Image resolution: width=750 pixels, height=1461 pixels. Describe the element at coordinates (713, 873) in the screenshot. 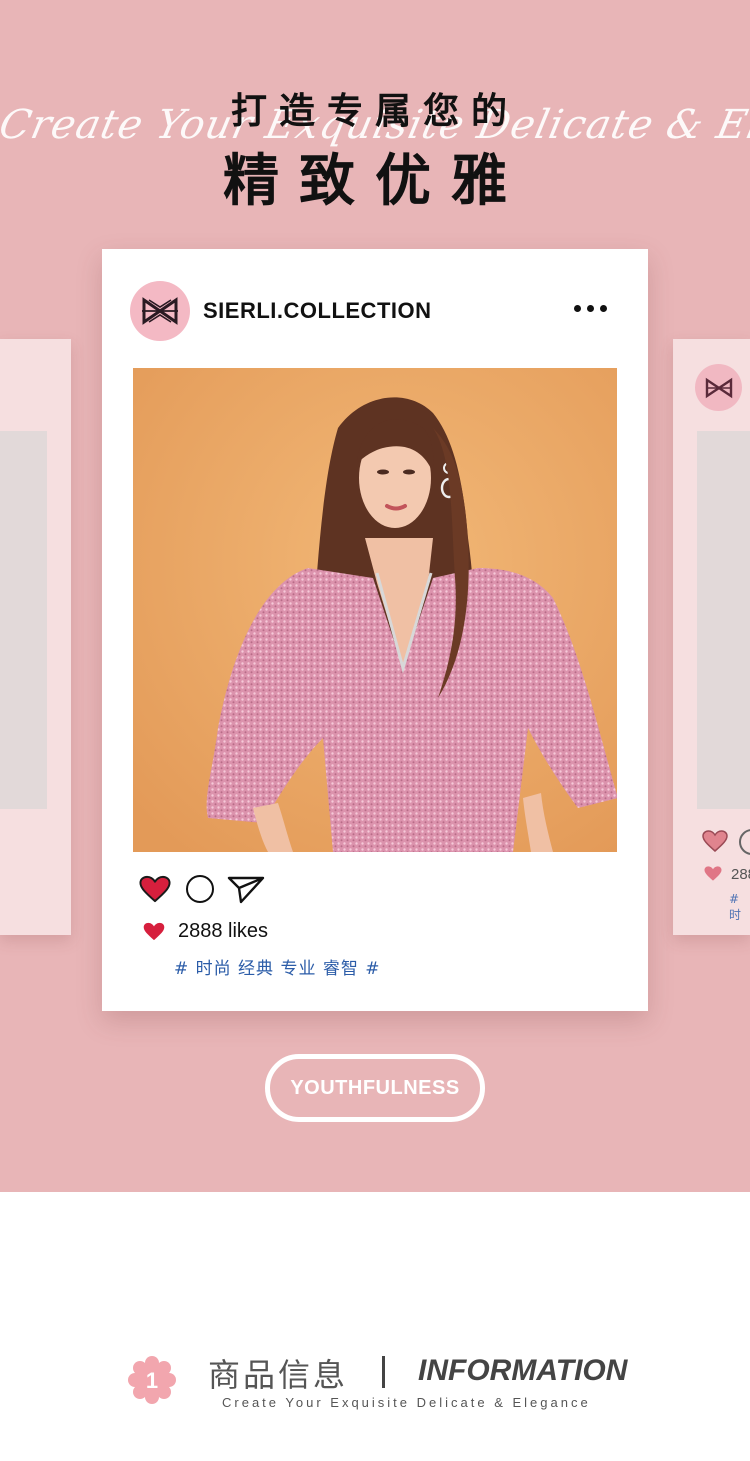

I see `side-heart-icon` at that location.